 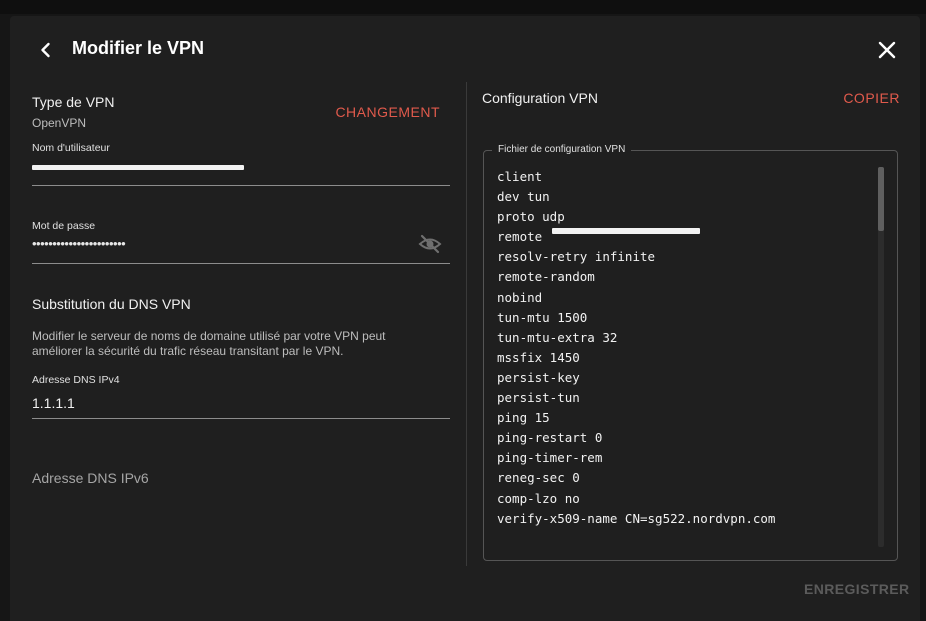 What do you see at coordinates (562, 149) in the screenshot?
I see `config-file-label: Fichier de configuration VPN` at bounding box center [562, 149].